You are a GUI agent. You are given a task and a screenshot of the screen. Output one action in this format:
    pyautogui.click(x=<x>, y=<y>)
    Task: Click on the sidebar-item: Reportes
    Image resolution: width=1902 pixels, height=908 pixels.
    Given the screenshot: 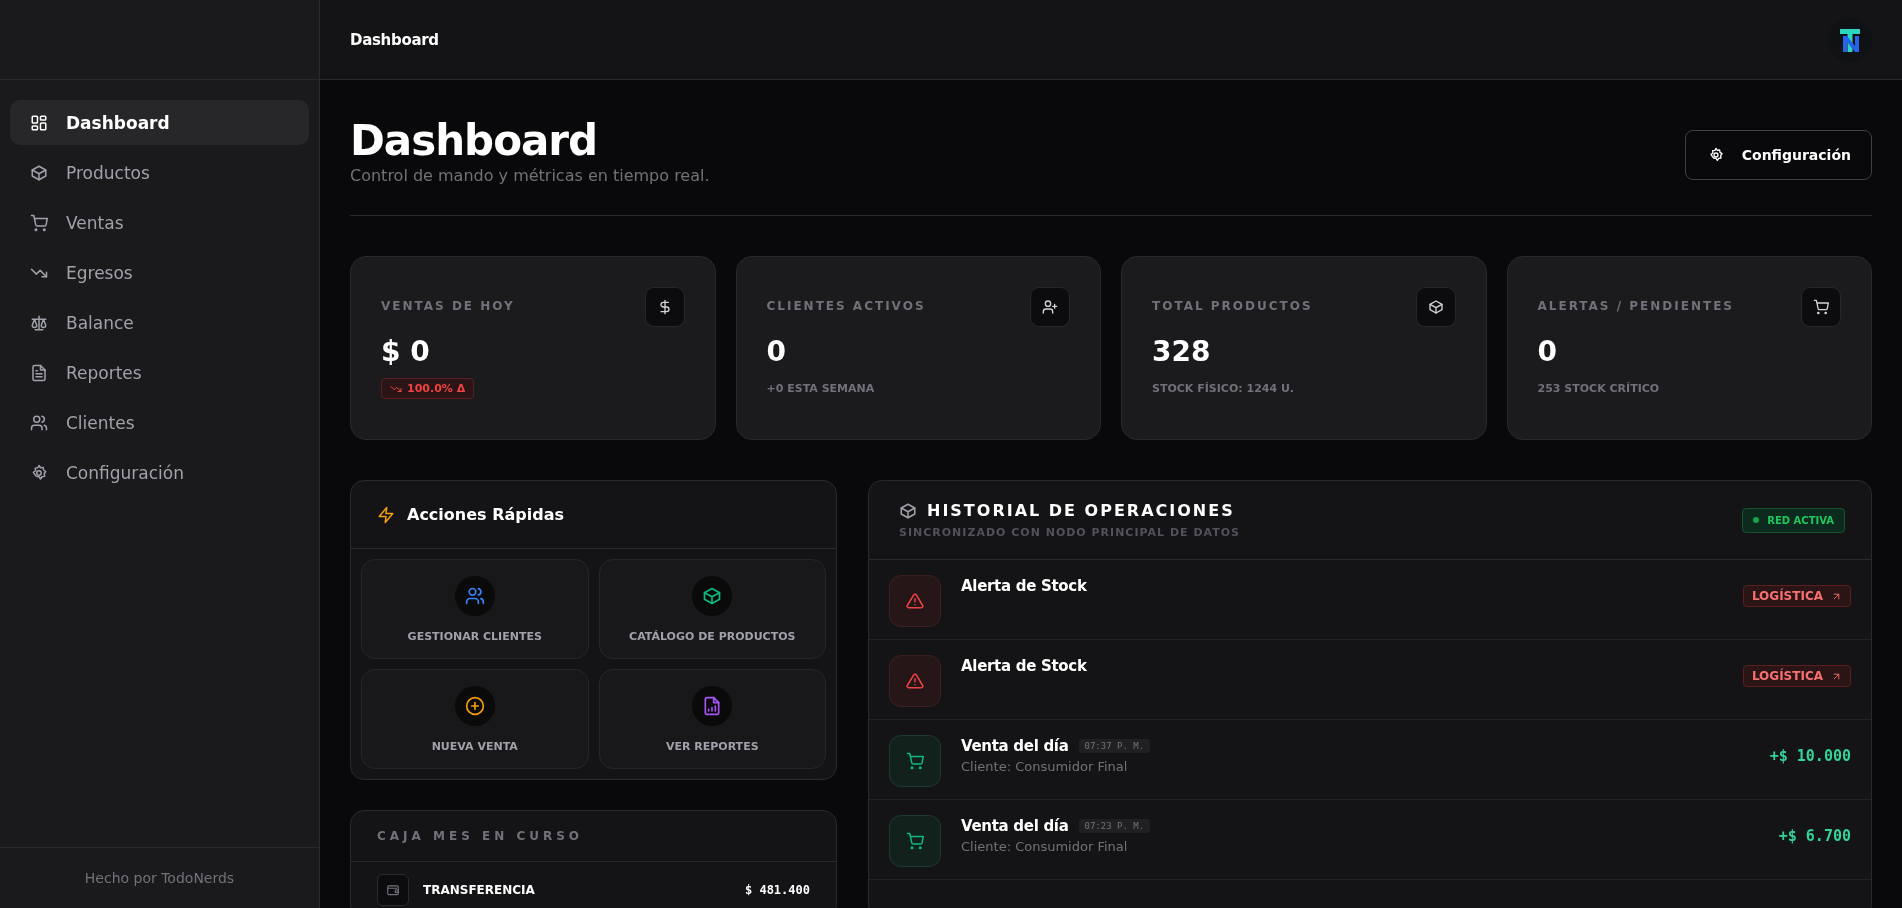 What is the action you would take?
    pyautogui.click(x=159, y=372)
    